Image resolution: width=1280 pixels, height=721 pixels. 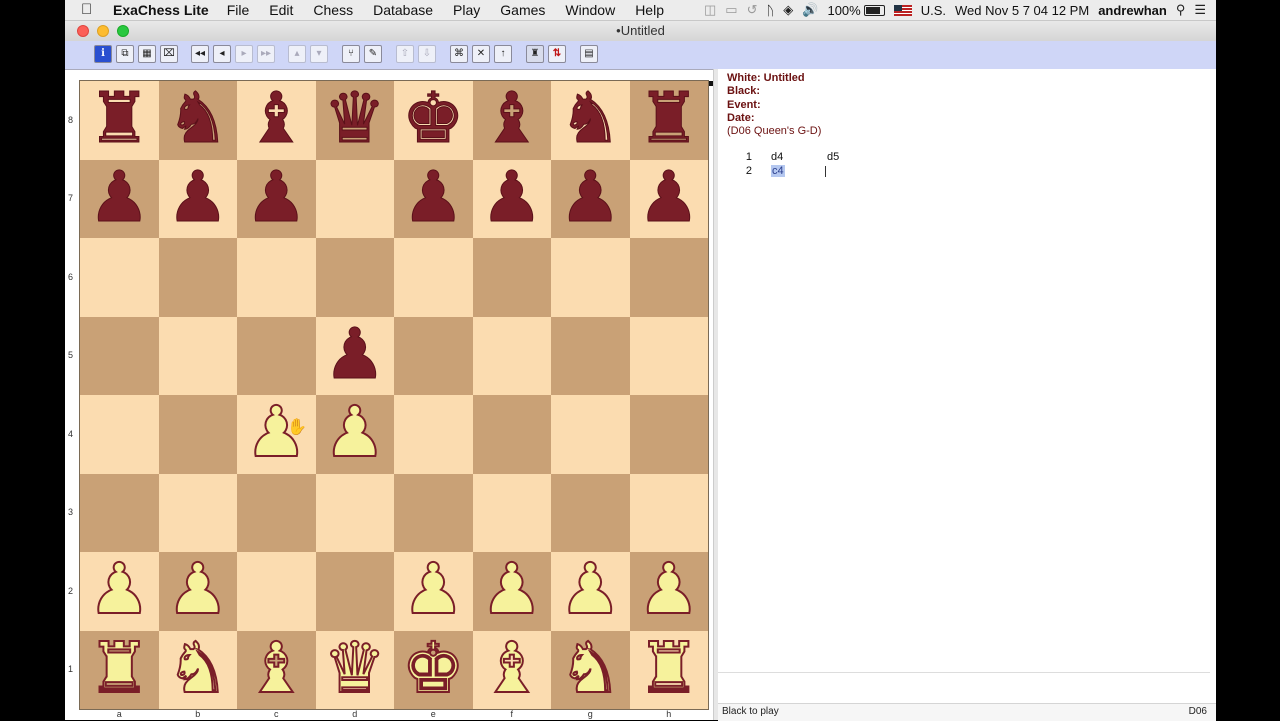 What do you see at coordinates (590, 512) in the screenshot?
I see `square-g3` at bounding box center [590, 512].